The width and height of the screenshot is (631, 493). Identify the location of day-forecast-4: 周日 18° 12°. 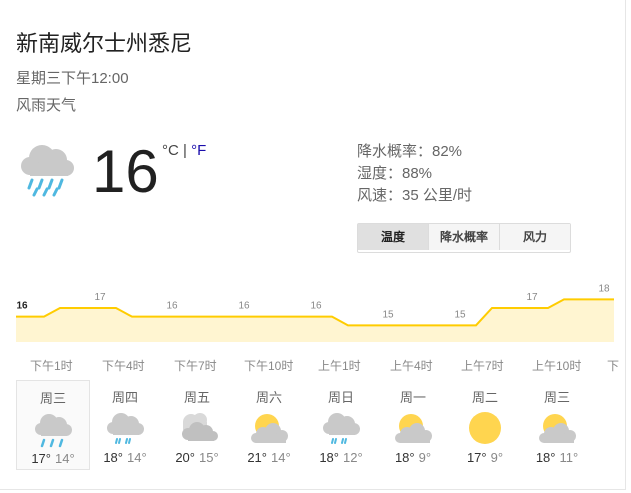
(341, 425).